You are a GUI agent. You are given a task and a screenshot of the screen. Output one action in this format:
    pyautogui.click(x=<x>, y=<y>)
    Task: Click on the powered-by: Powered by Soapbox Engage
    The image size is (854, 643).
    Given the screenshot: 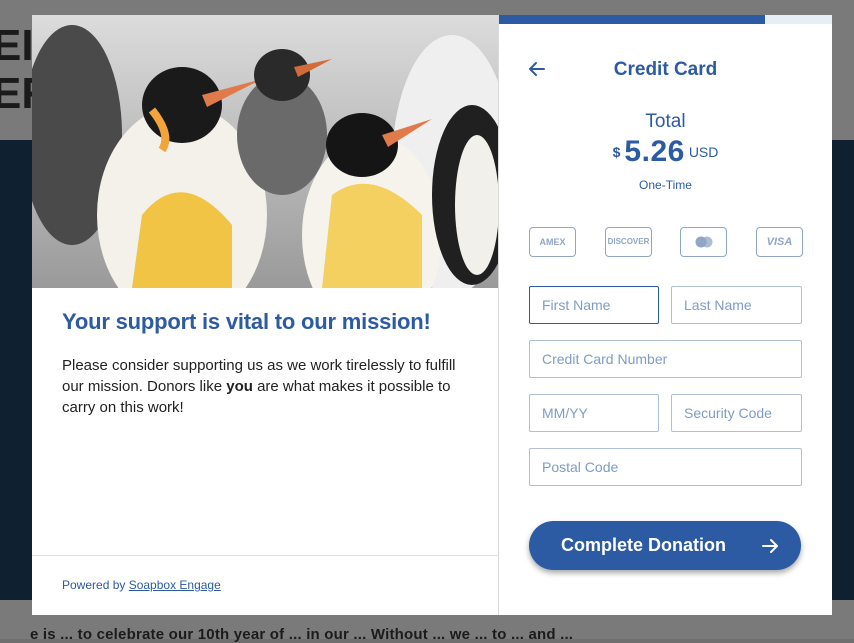 What is the action you would take?
    pyautogui.click(x=141, y=585)
    